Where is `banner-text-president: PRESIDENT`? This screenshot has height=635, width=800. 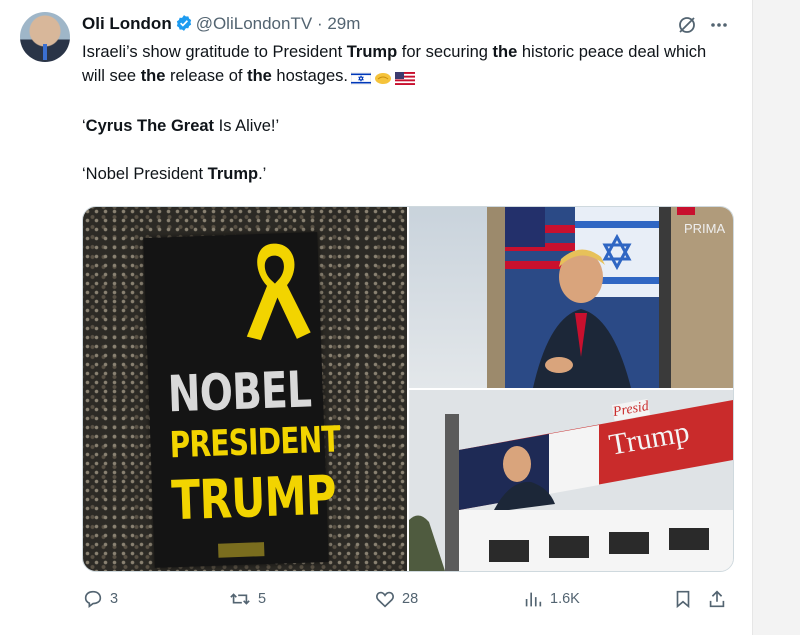 banner-text-president: PRESIDENT is located at coordinates (254, 443).